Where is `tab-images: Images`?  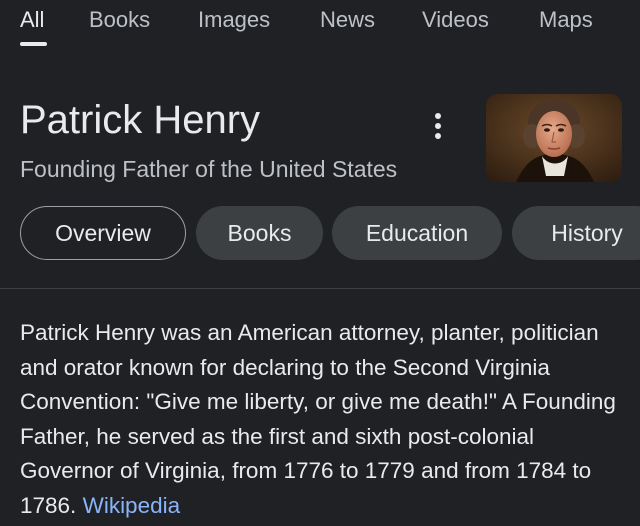 tab-images: Images is located at coordinates (234, 20).